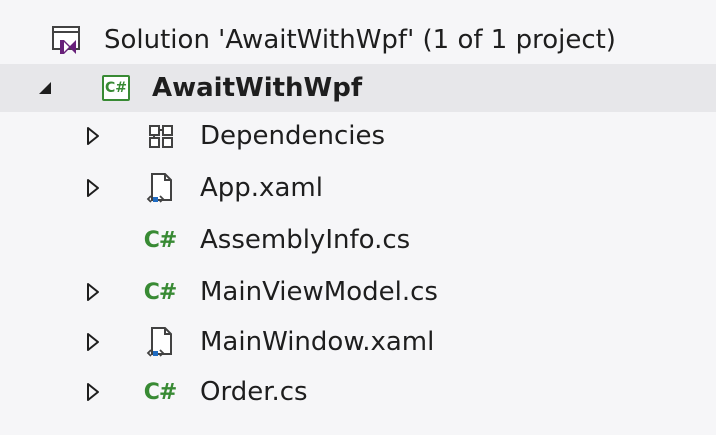 The height and width of the screenshot is (435, 716). Describe the element at coordinates (358, 188) in the screenshot. I see `tree-item-app-xaml: App.xaml` at that location.